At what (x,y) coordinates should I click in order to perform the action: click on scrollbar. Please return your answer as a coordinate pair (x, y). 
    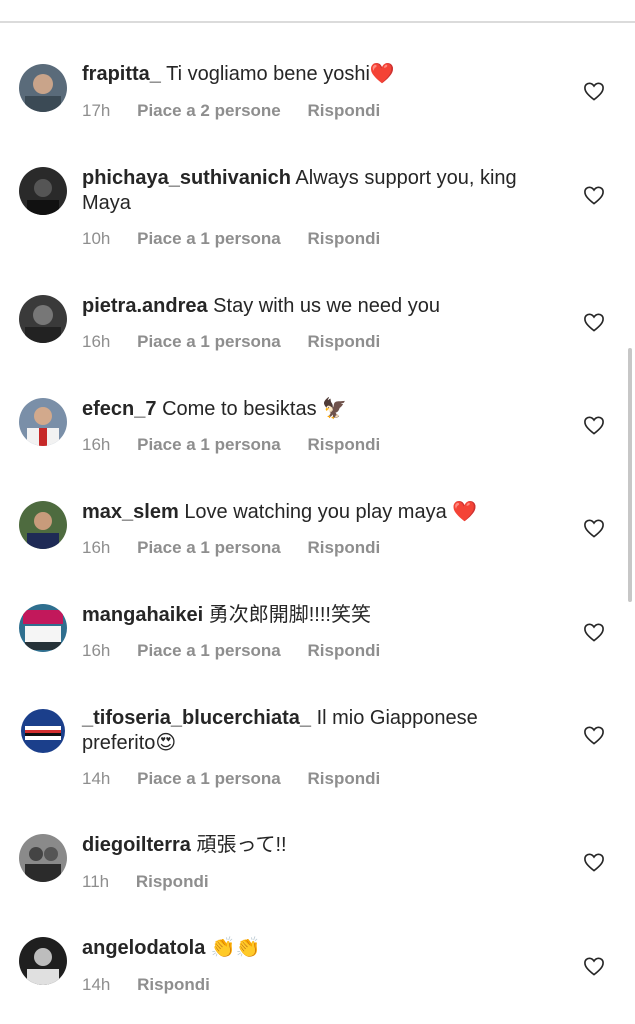
    Looking at the image, I should click on (630, 475).